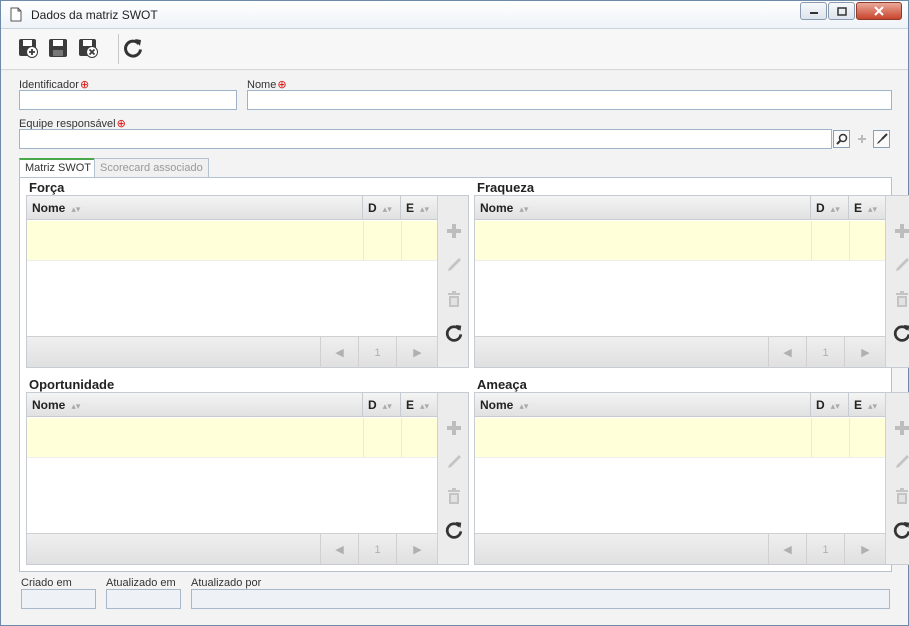 Image resolution: width=909 pixels, height=626 pixels. I want to click on equipe-clear-button, so click(881, 139).